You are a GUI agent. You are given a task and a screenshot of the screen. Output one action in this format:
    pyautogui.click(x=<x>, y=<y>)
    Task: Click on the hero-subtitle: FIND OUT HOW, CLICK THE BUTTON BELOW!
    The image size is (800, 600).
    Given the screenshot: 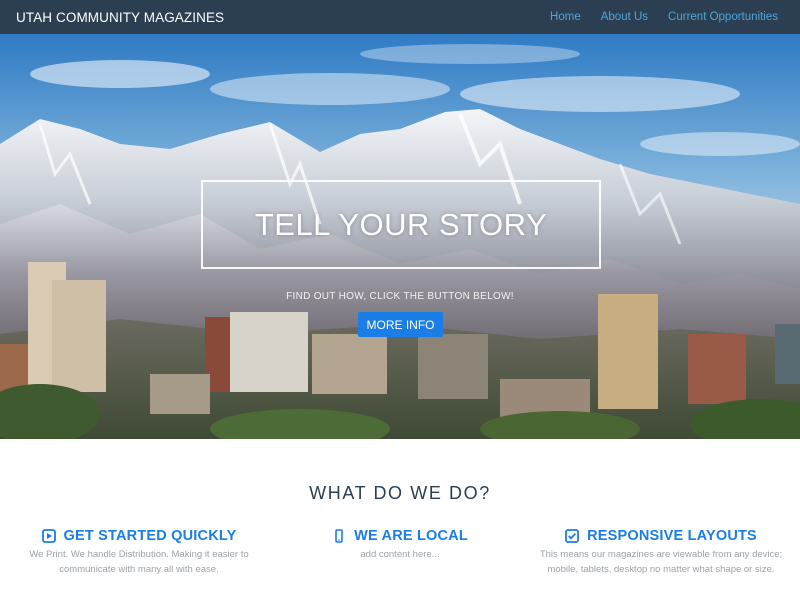 What is the action you would take?
    pyautogui.click(x=400, y=296)
    